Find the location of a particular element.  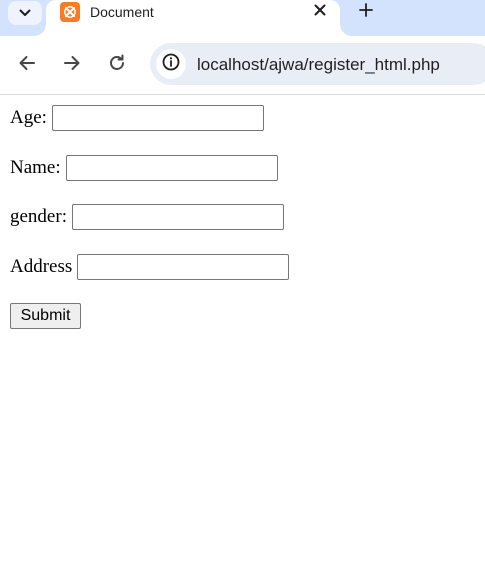

tab-strip: Document is located at coordinates (242, 18).